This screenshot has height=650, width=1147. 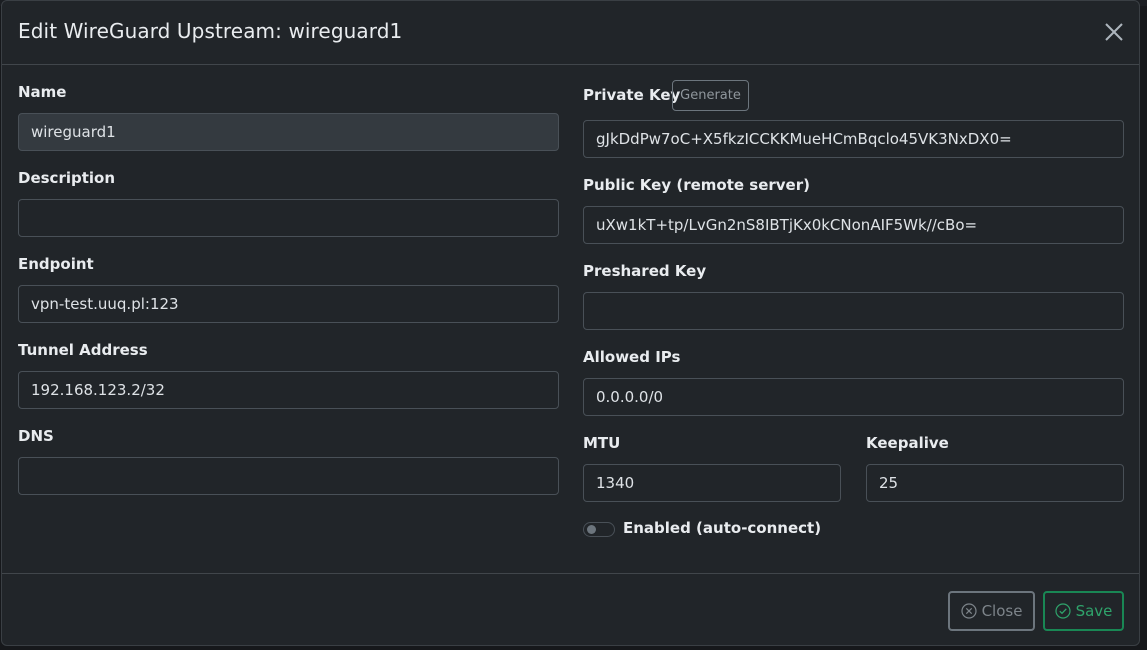 I want to click on endpoint-input, so click(x=288, y=304).